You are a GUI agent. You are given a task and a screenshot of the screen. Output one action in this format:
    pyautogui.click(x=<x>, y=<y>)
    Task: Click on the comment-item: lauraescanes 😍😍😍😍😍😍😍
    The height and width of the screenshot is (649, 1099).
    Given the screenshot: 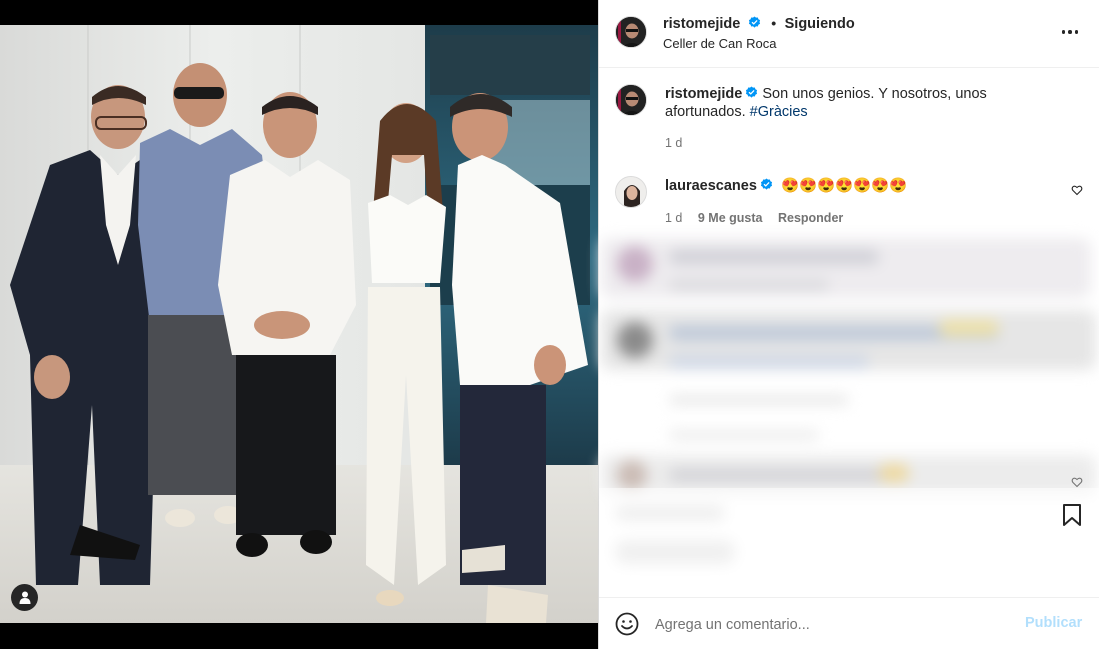 What is the action you would take?
    pyautogui.click(x=786, y=186)
    